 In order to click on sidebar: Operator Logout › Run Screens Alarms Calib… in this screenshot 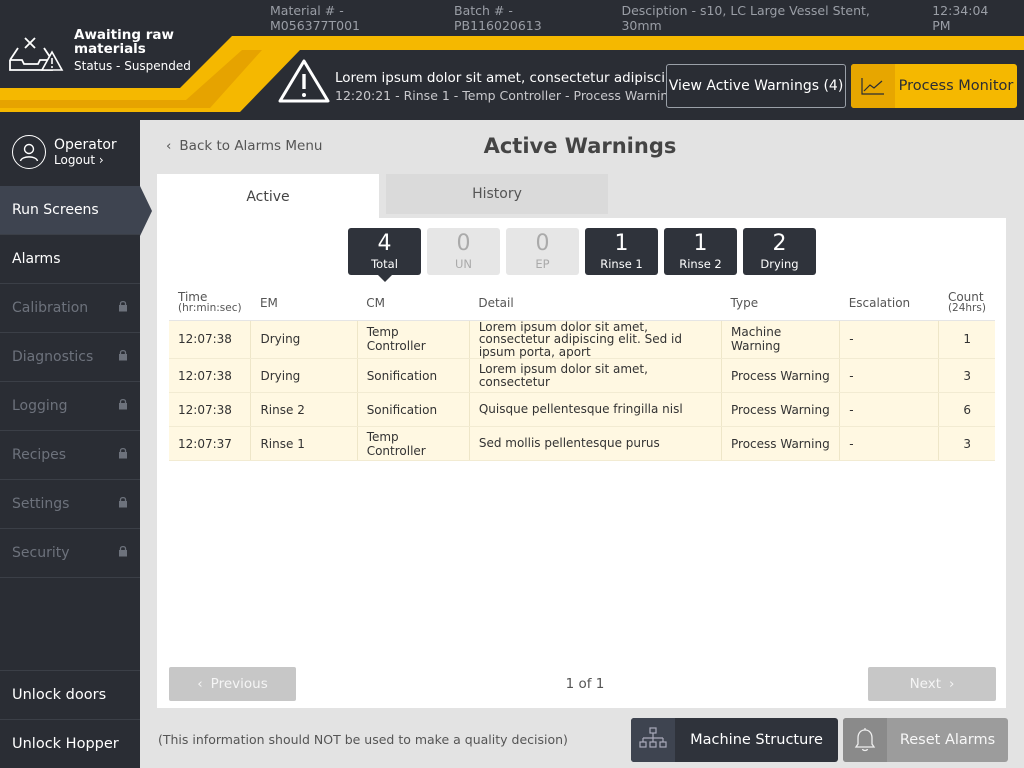, I will do `click(76, 444)`.